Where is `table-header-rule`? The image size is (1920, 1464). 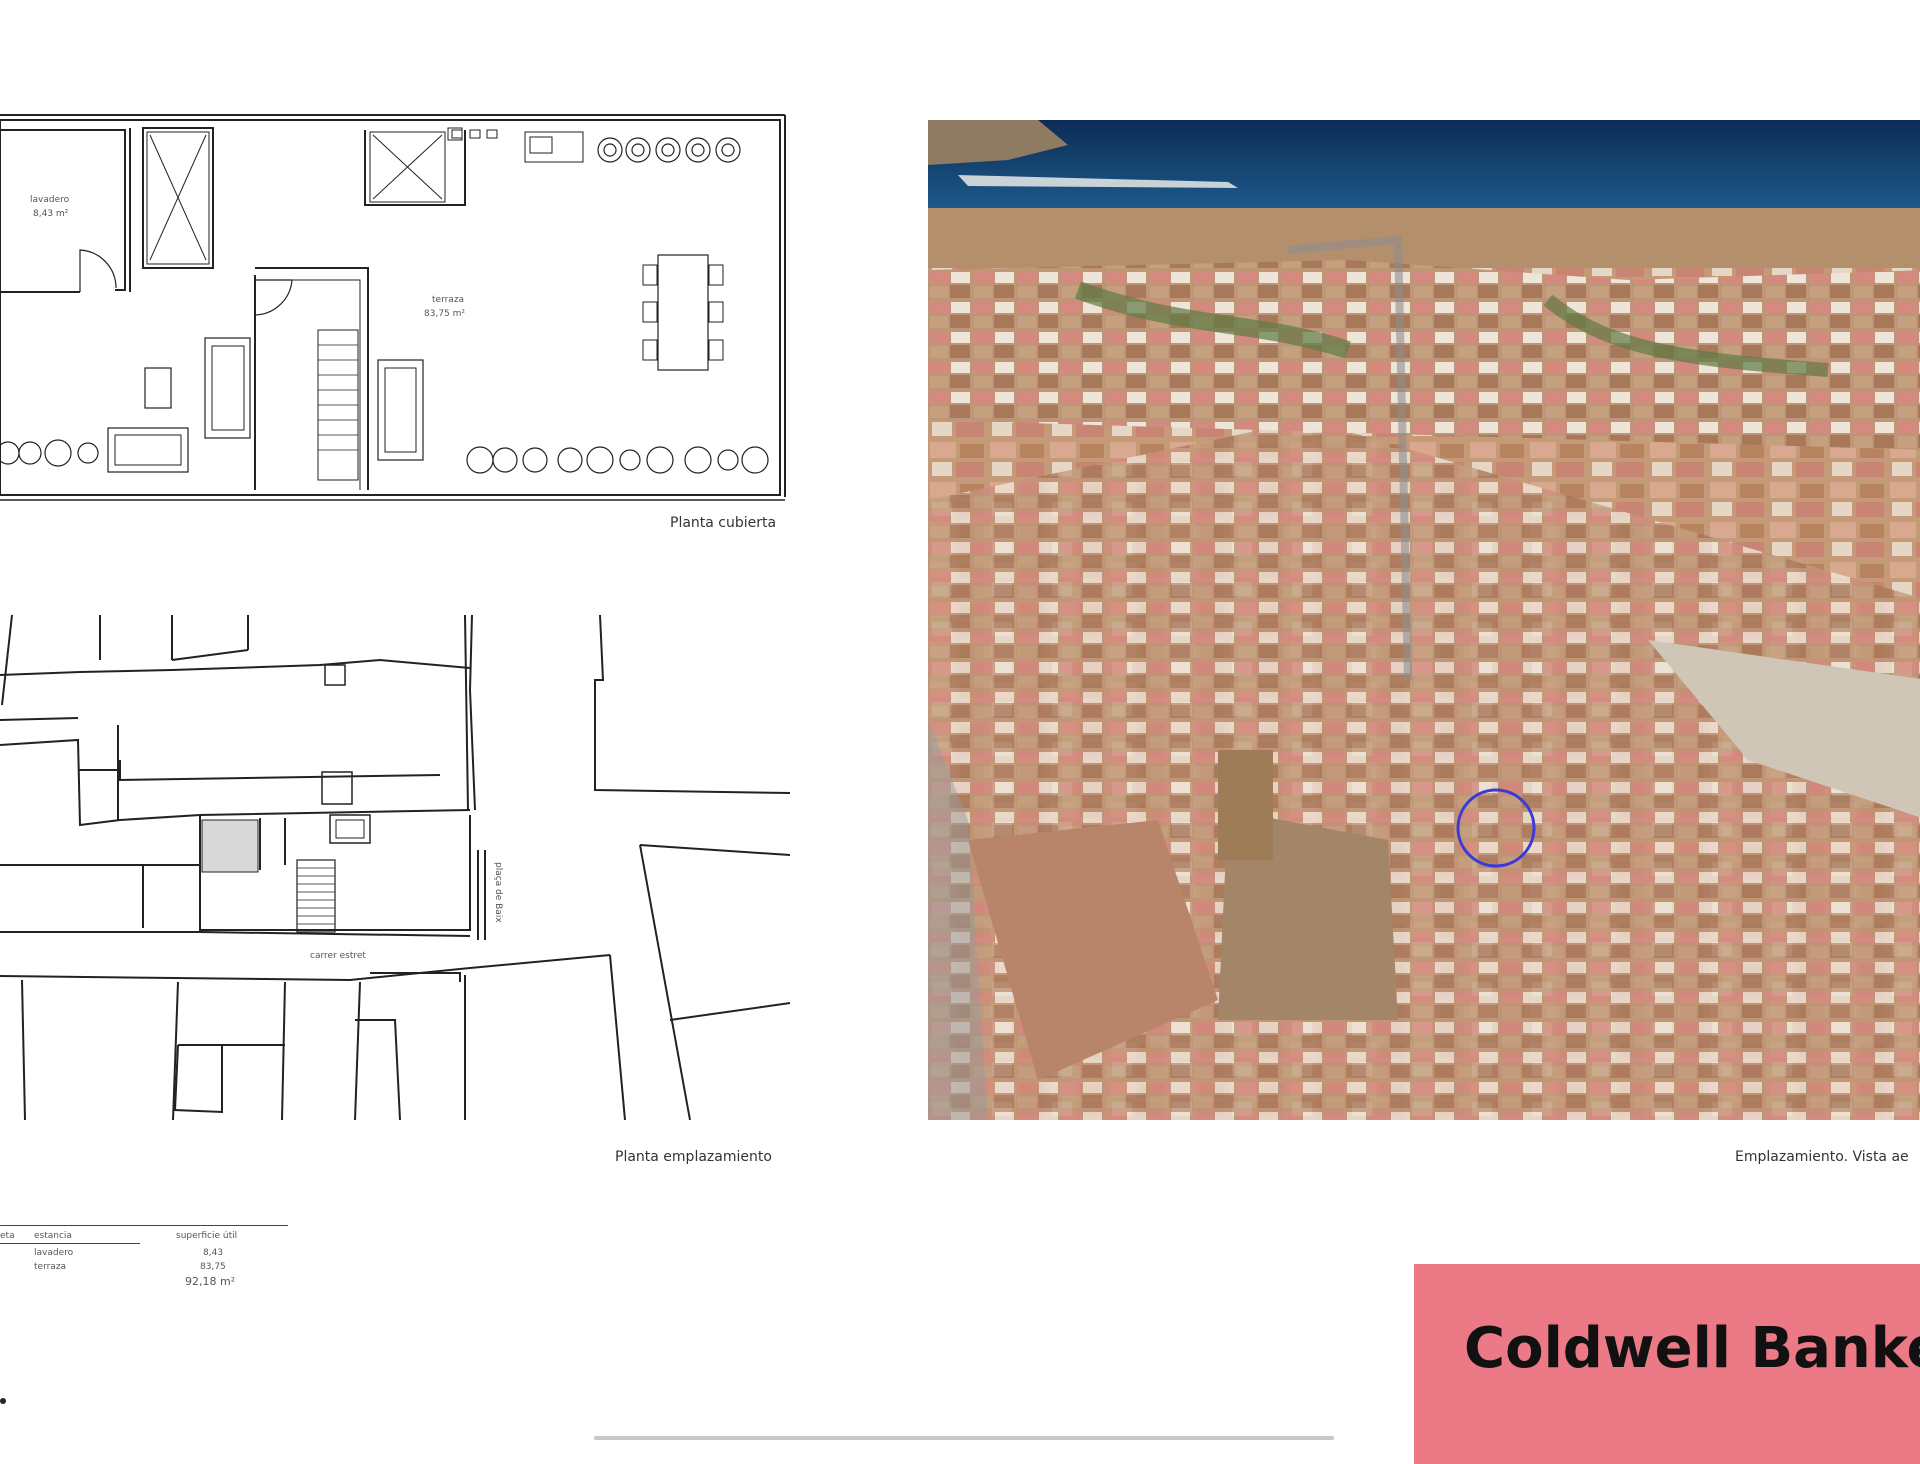 table-header-rule is located at coordinates (70, 1243).